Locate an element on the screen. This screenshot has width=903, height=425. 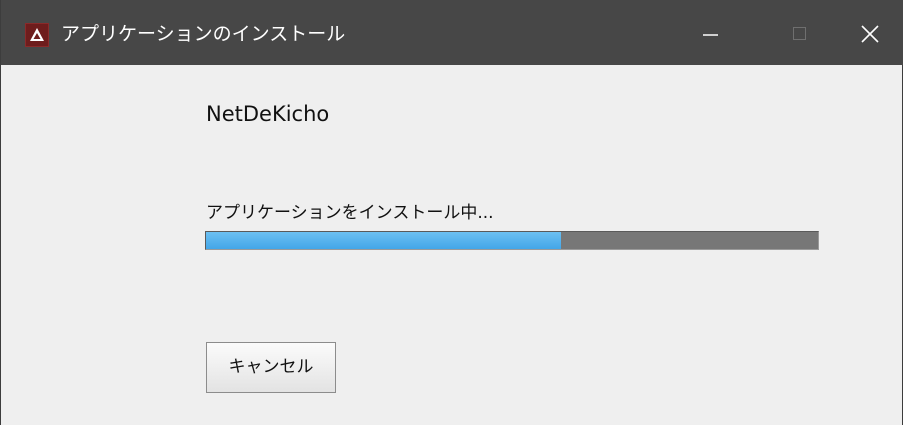
close-icon is located at coordinates (870, 34).